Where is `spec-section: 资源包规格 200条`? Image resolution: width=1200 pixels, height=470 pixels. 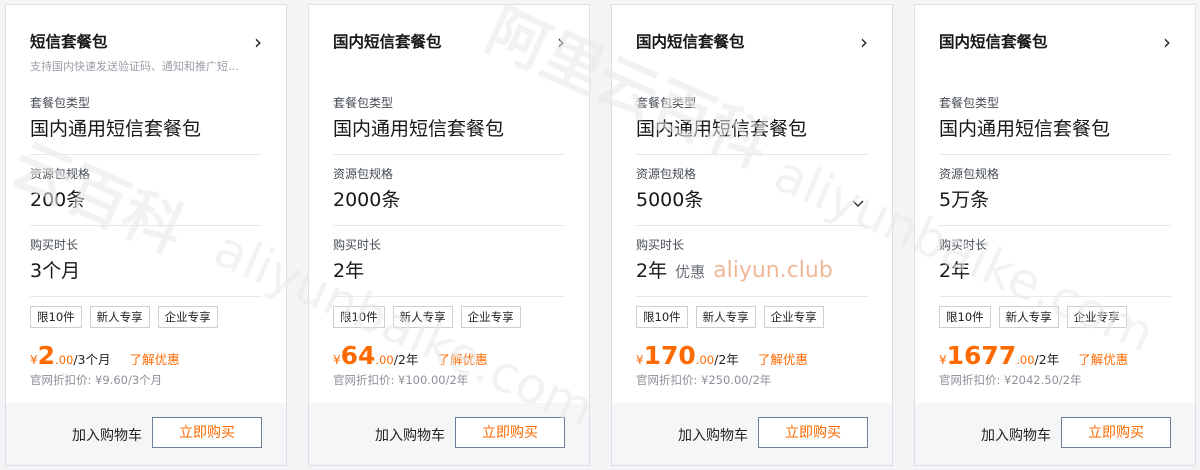
spec-section: 资源包规格 200条 is located at coordinates (146, 189).